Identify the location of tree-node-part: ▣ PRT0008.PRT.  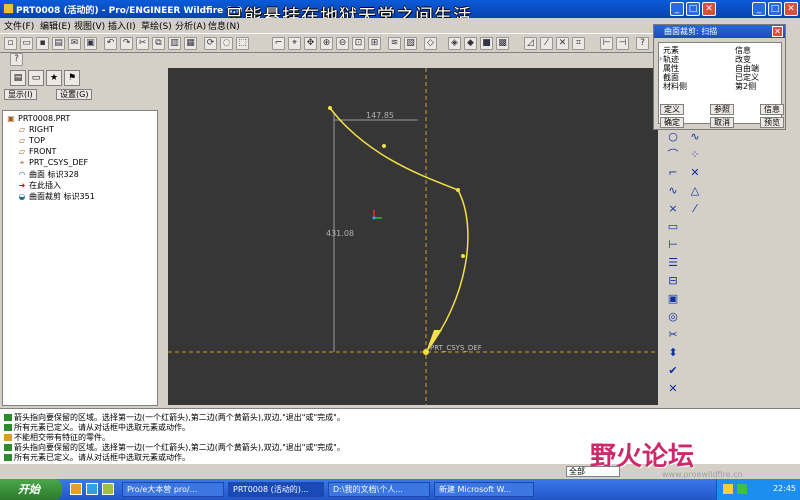
(38, 118).